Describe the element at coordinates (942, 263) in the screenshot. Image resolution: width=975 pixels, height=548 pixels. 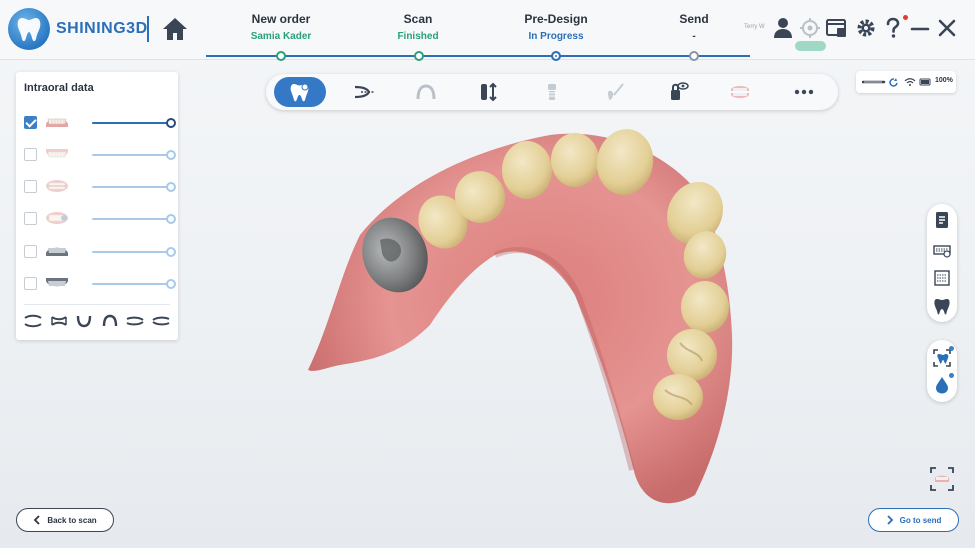
I see `side-tools-top` at that location.